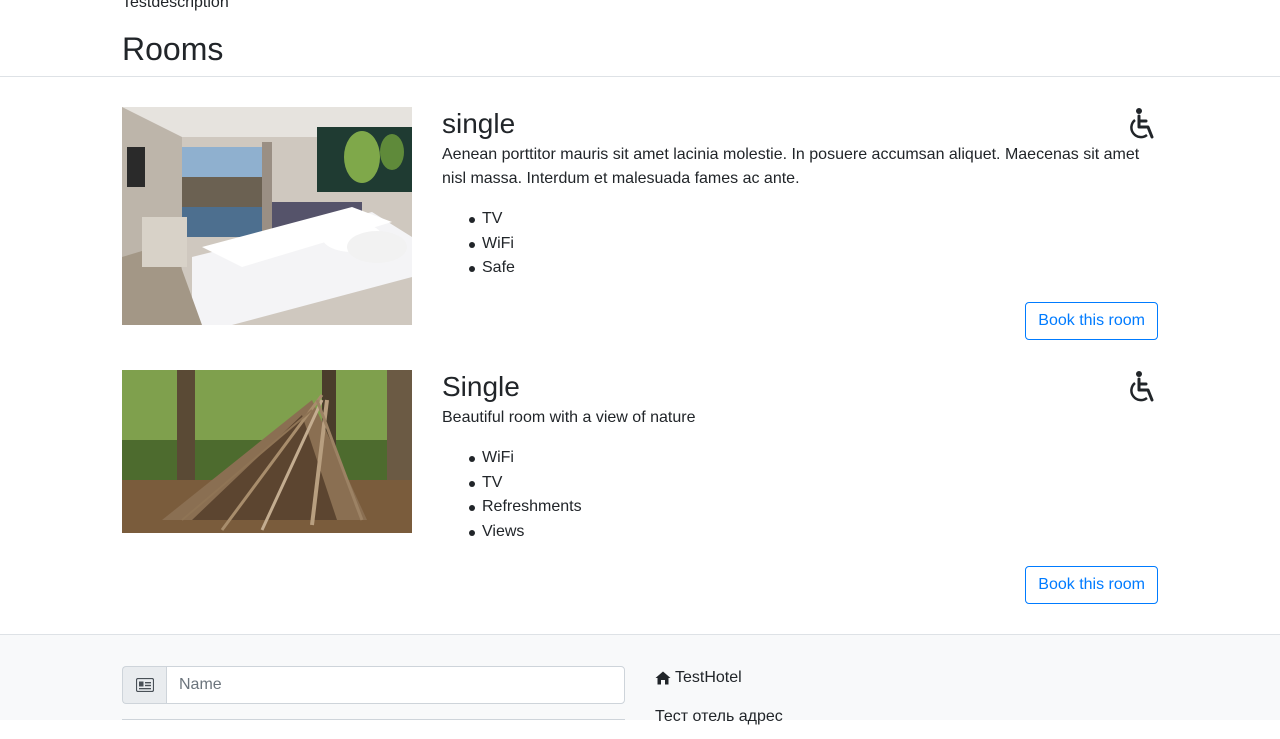 This screenshot has height=739, width=1280. Describe the element at coordinates (395, 685) in the screenshot. I see `name-field` at that location.